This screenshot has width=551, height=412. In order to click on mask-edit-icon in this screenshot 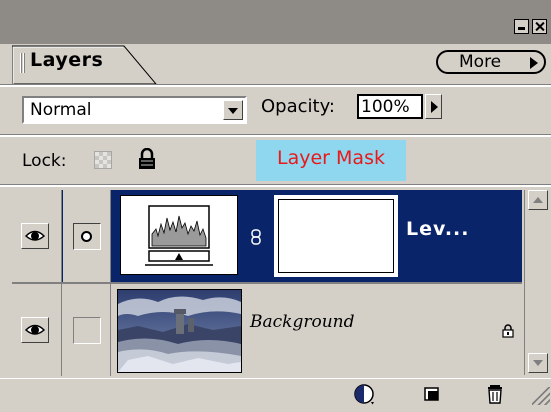, I will do `click(87, 236)`.